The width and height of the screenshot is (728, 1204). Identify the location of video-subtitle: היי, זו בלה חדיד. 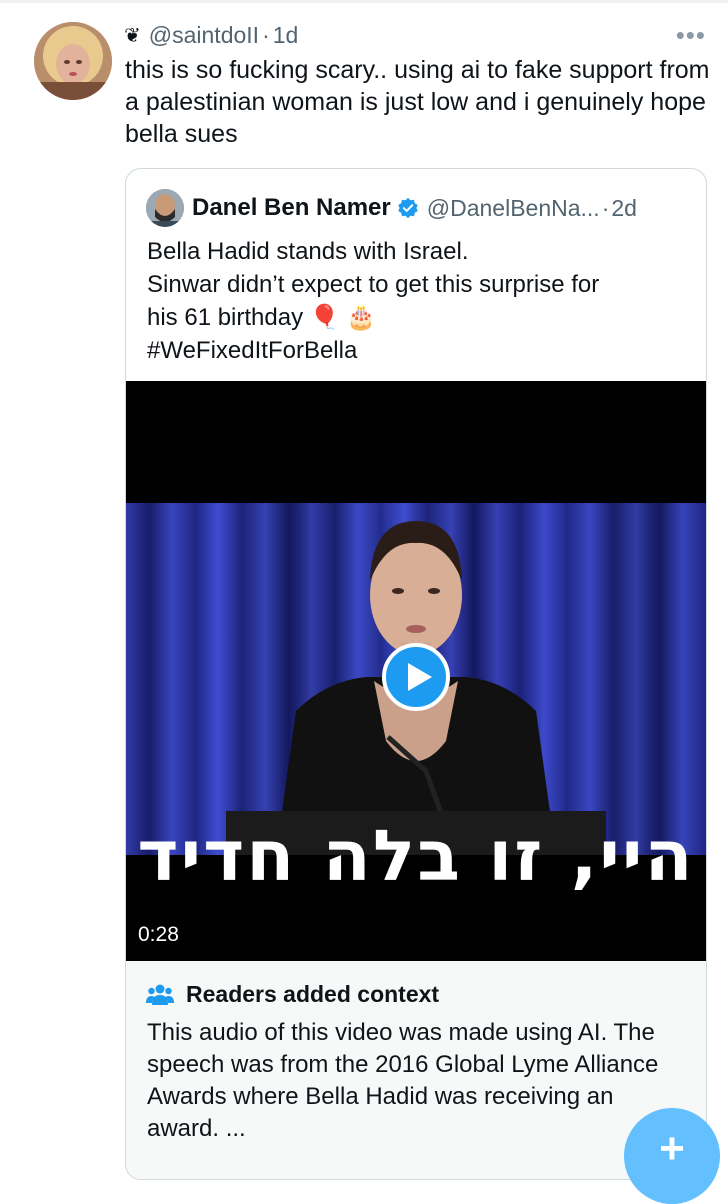
(416, 856).